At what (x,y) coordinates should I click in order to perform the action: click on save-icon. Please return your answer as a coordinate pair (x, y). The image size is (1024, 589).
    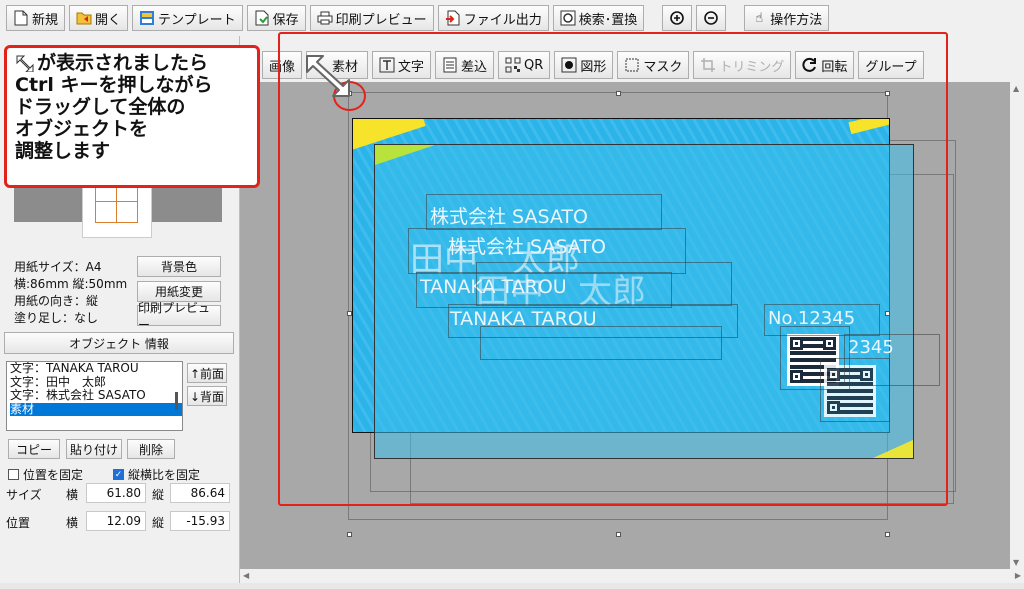
    Looking at the image, I should click on (262, 18).